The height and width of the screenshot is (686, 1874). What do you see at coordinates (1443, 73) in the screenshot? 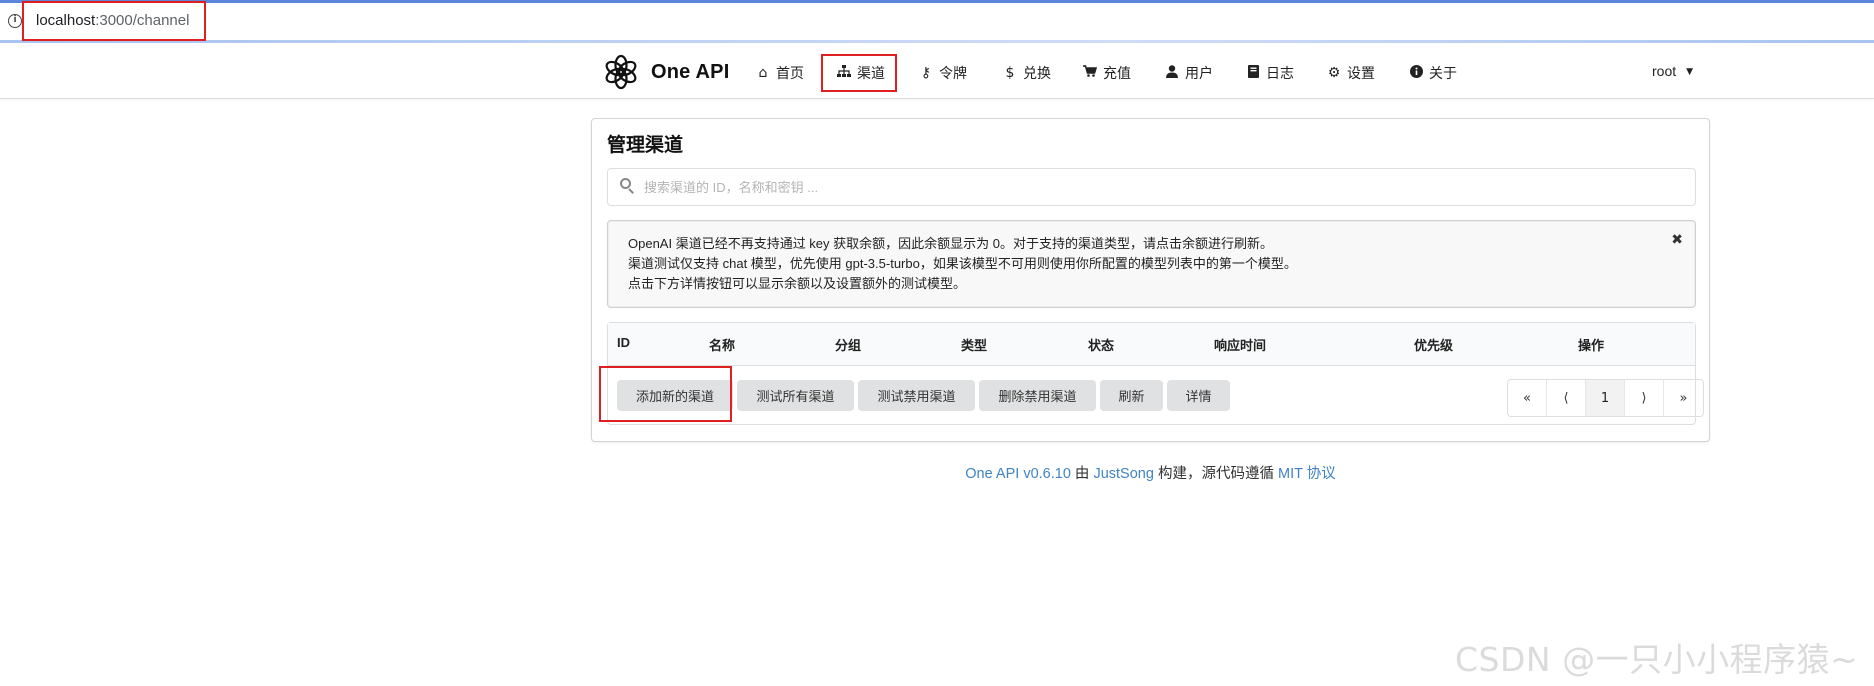
I see `nav-label: 关于` at bounding box center [1443, 73].